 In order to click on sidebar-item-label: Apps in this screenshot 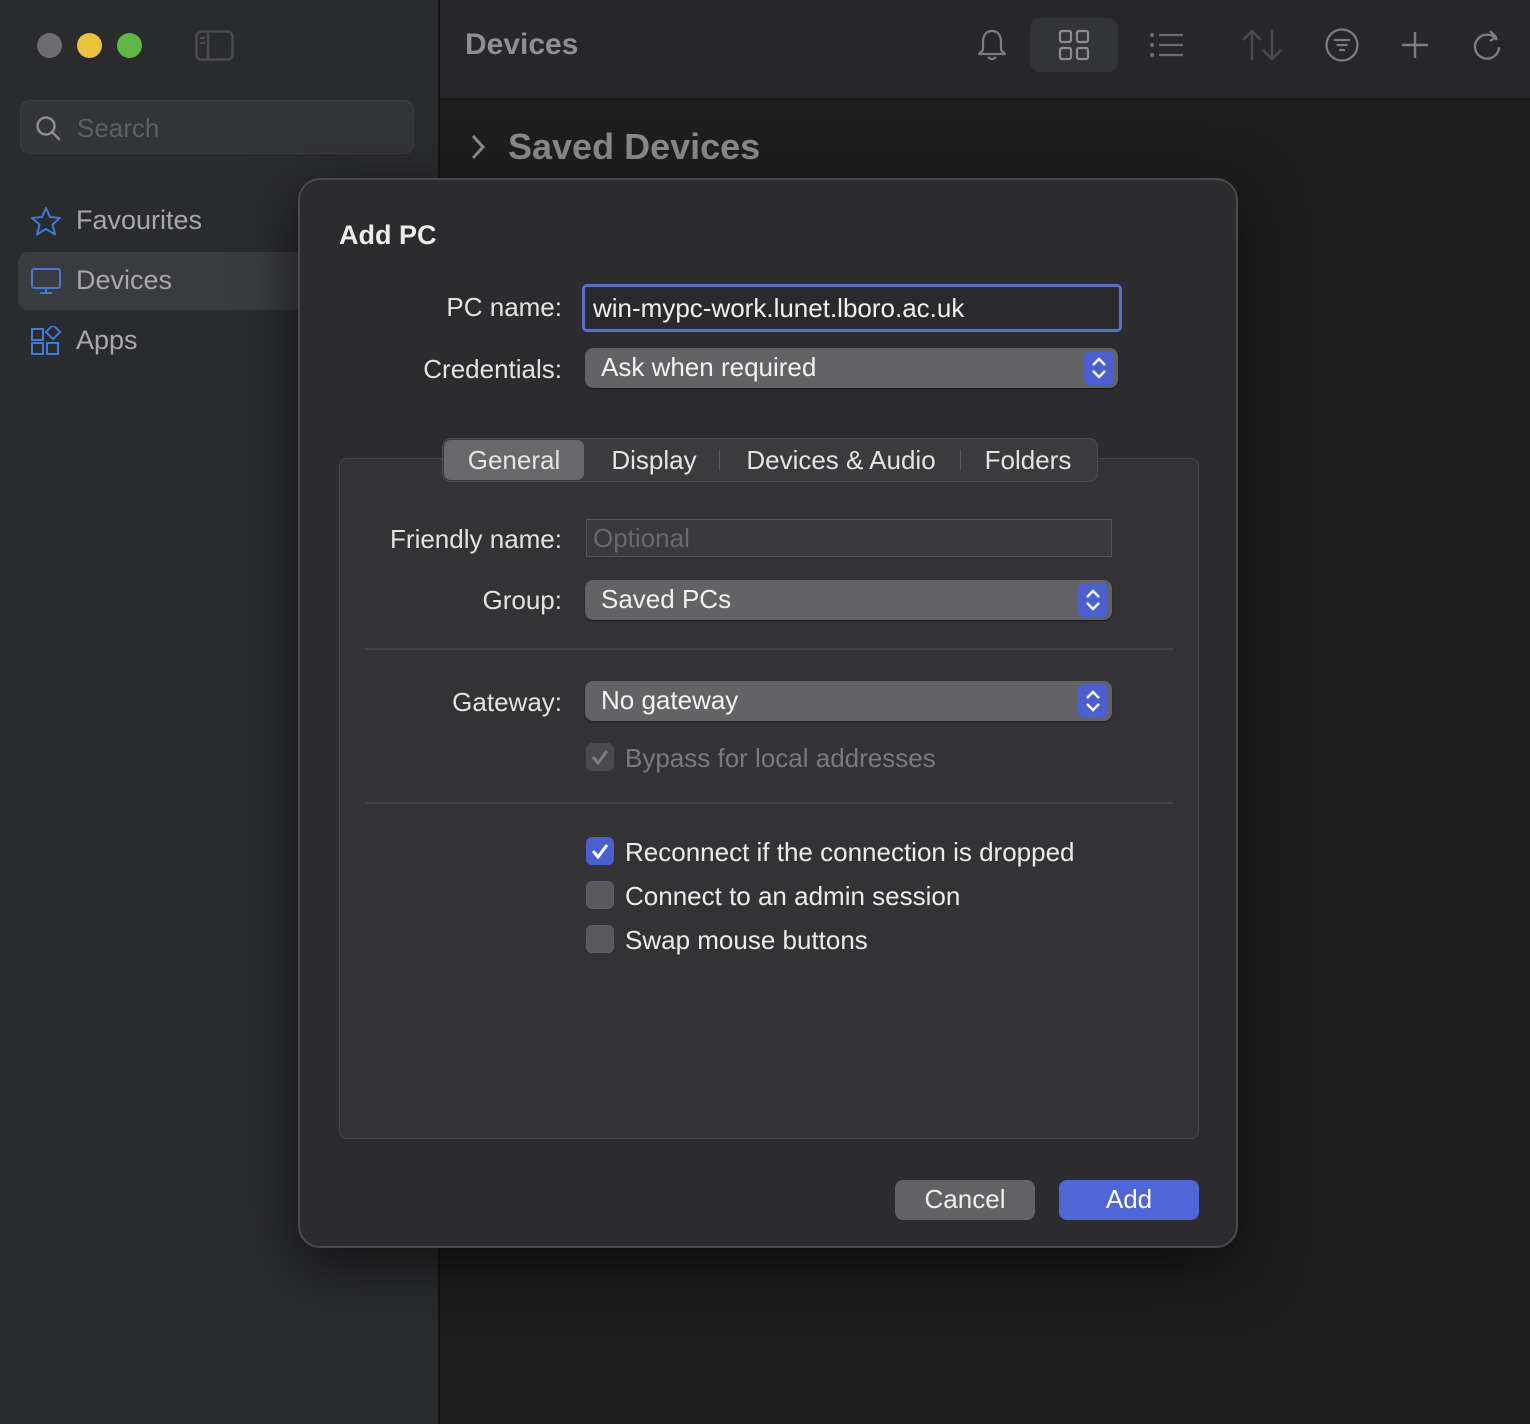, I will do `click(107, 340)`.